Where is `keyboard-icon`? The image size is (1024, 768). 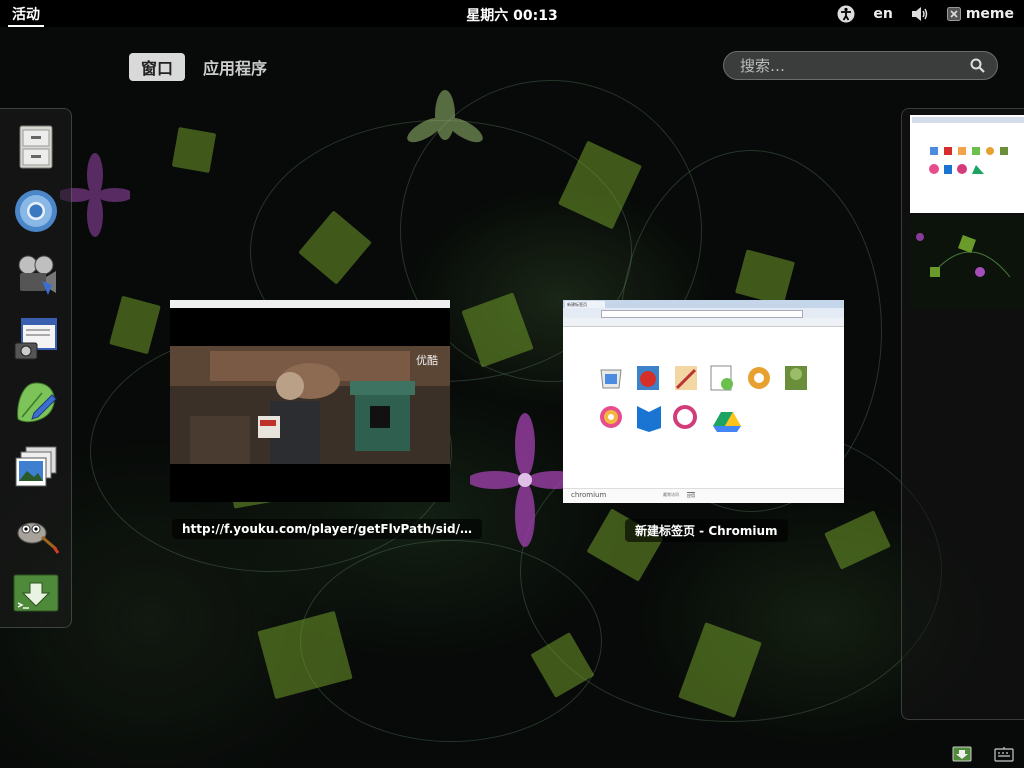 keyboard-icon is located at coordinates (1004, 754).